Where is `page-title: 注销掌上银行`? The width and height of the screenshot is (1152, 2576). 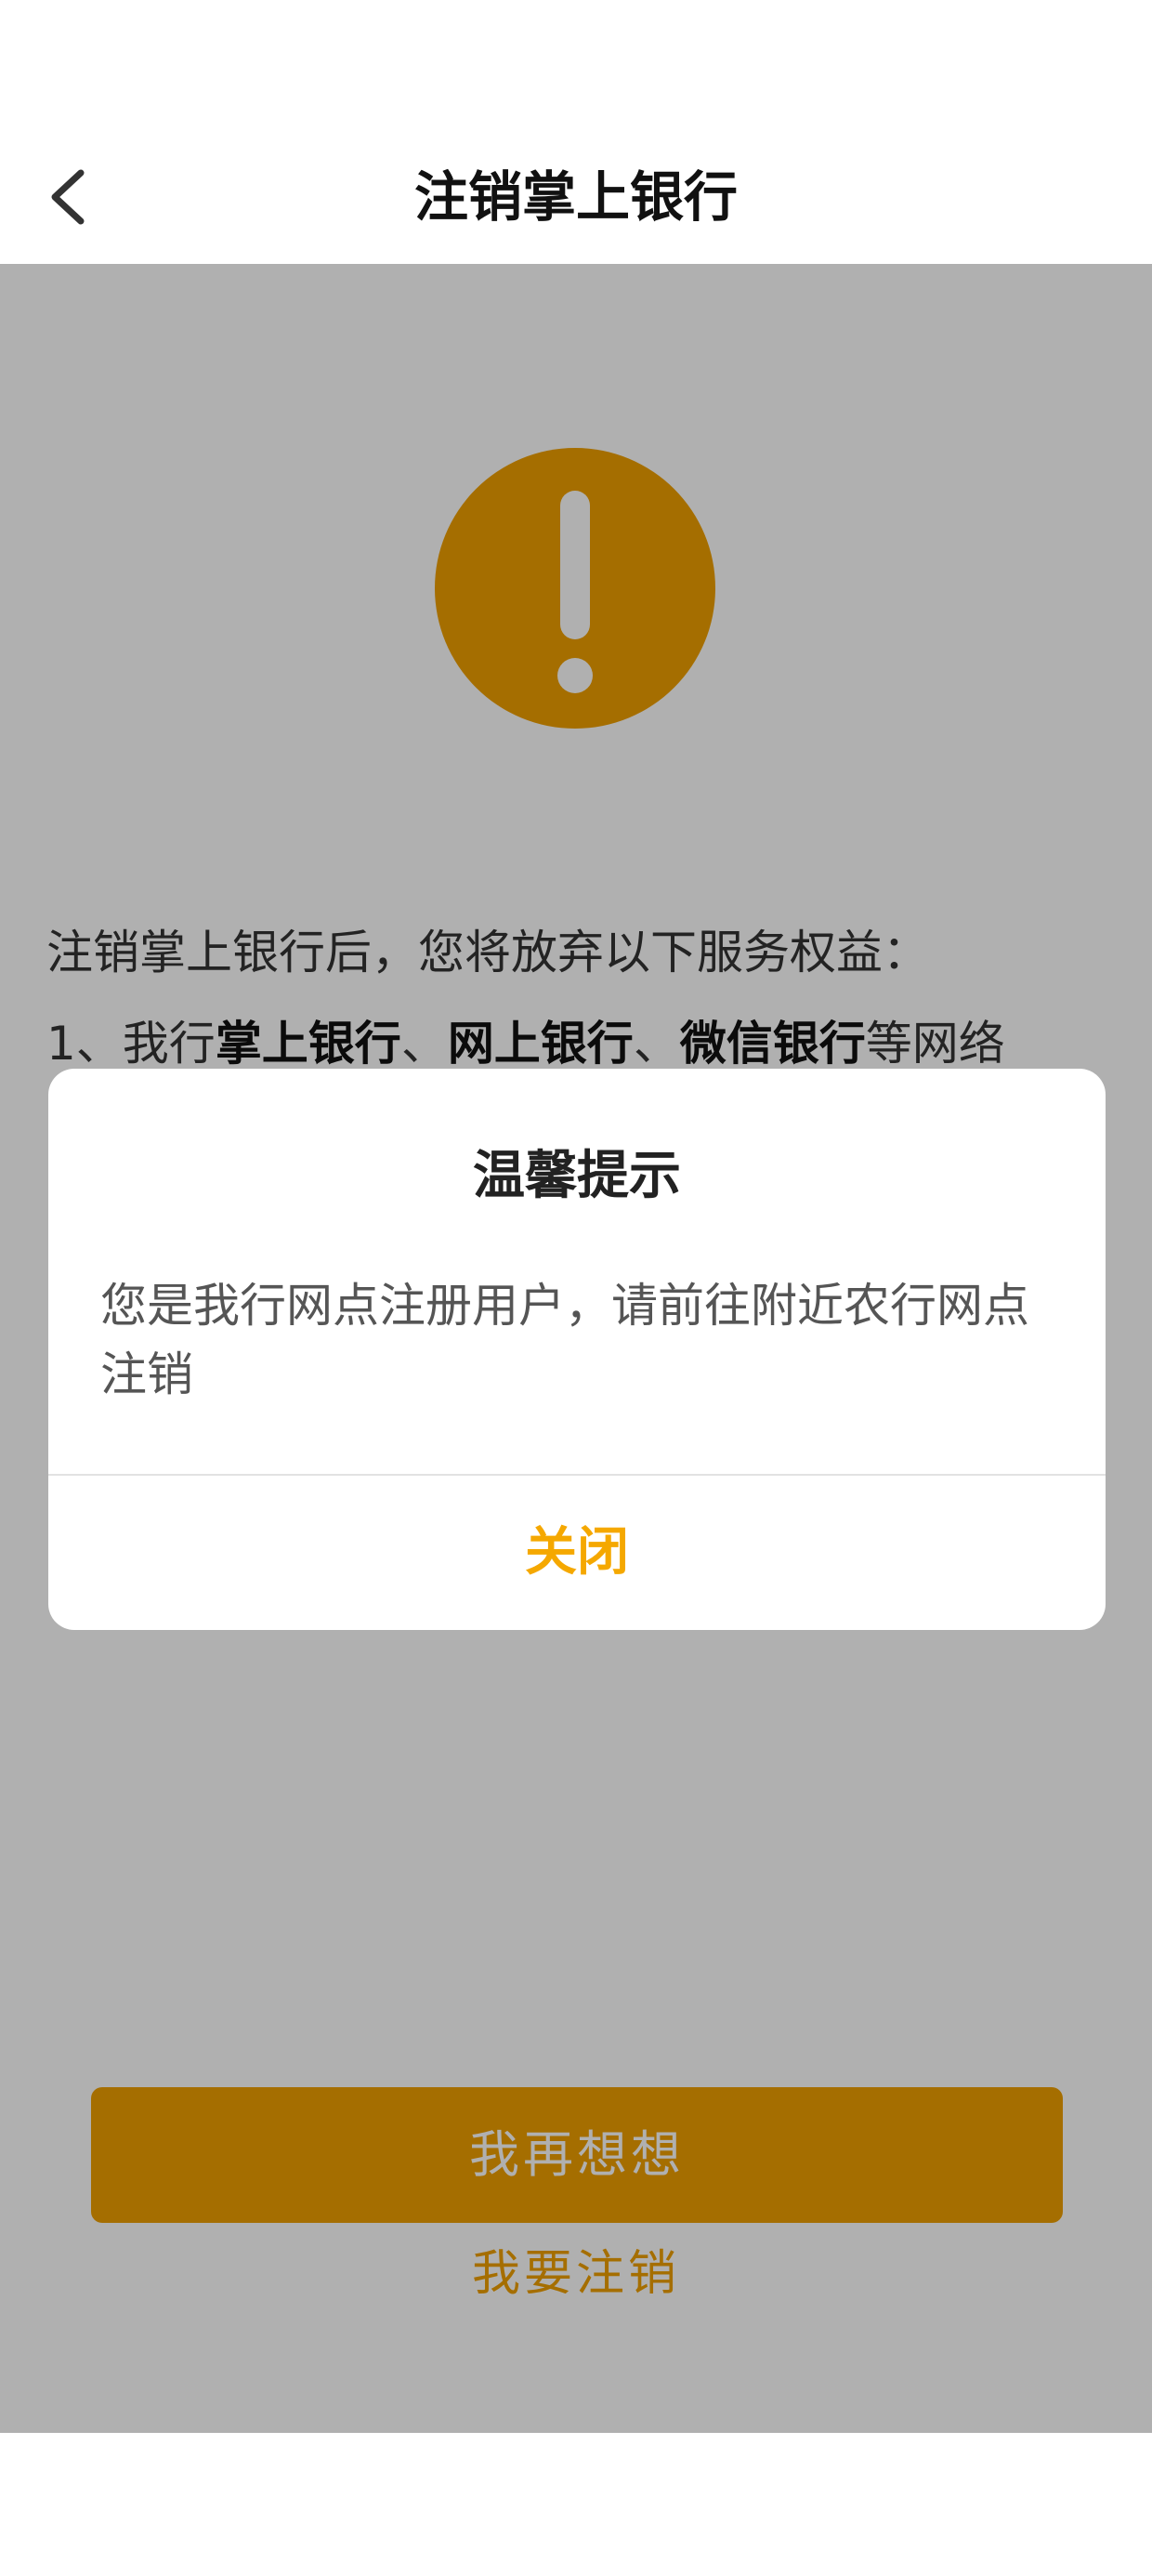
page-title: 注销掌上银行 is located at coordinates (575, 197).